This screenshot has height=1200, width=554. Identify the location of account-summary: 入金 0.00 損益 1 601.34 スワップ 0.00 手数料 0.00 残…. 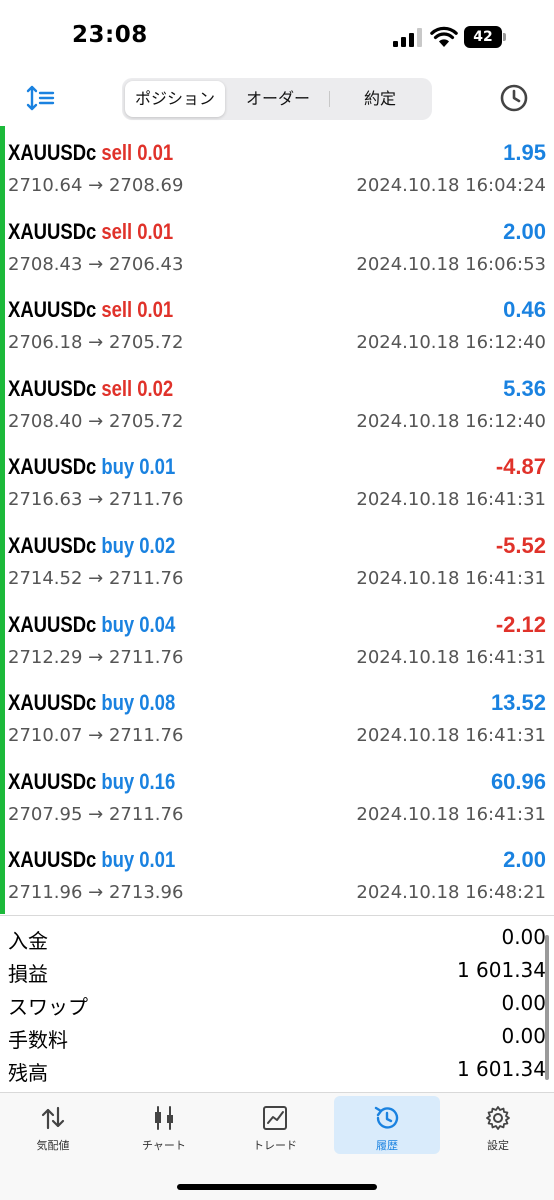
(277, 1005).